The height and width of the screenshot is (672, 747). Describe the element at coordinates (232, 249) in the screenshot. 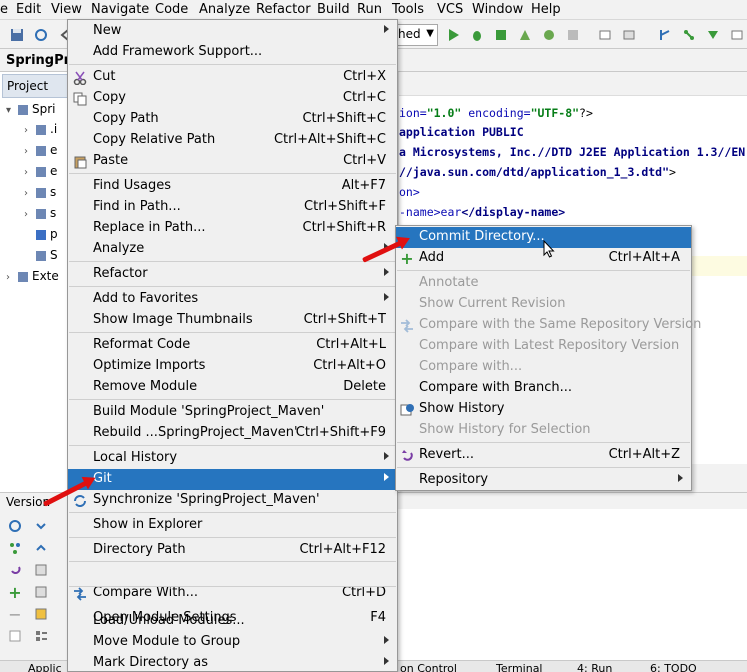

I see `menu-item-analyze: Analyze` at that location.